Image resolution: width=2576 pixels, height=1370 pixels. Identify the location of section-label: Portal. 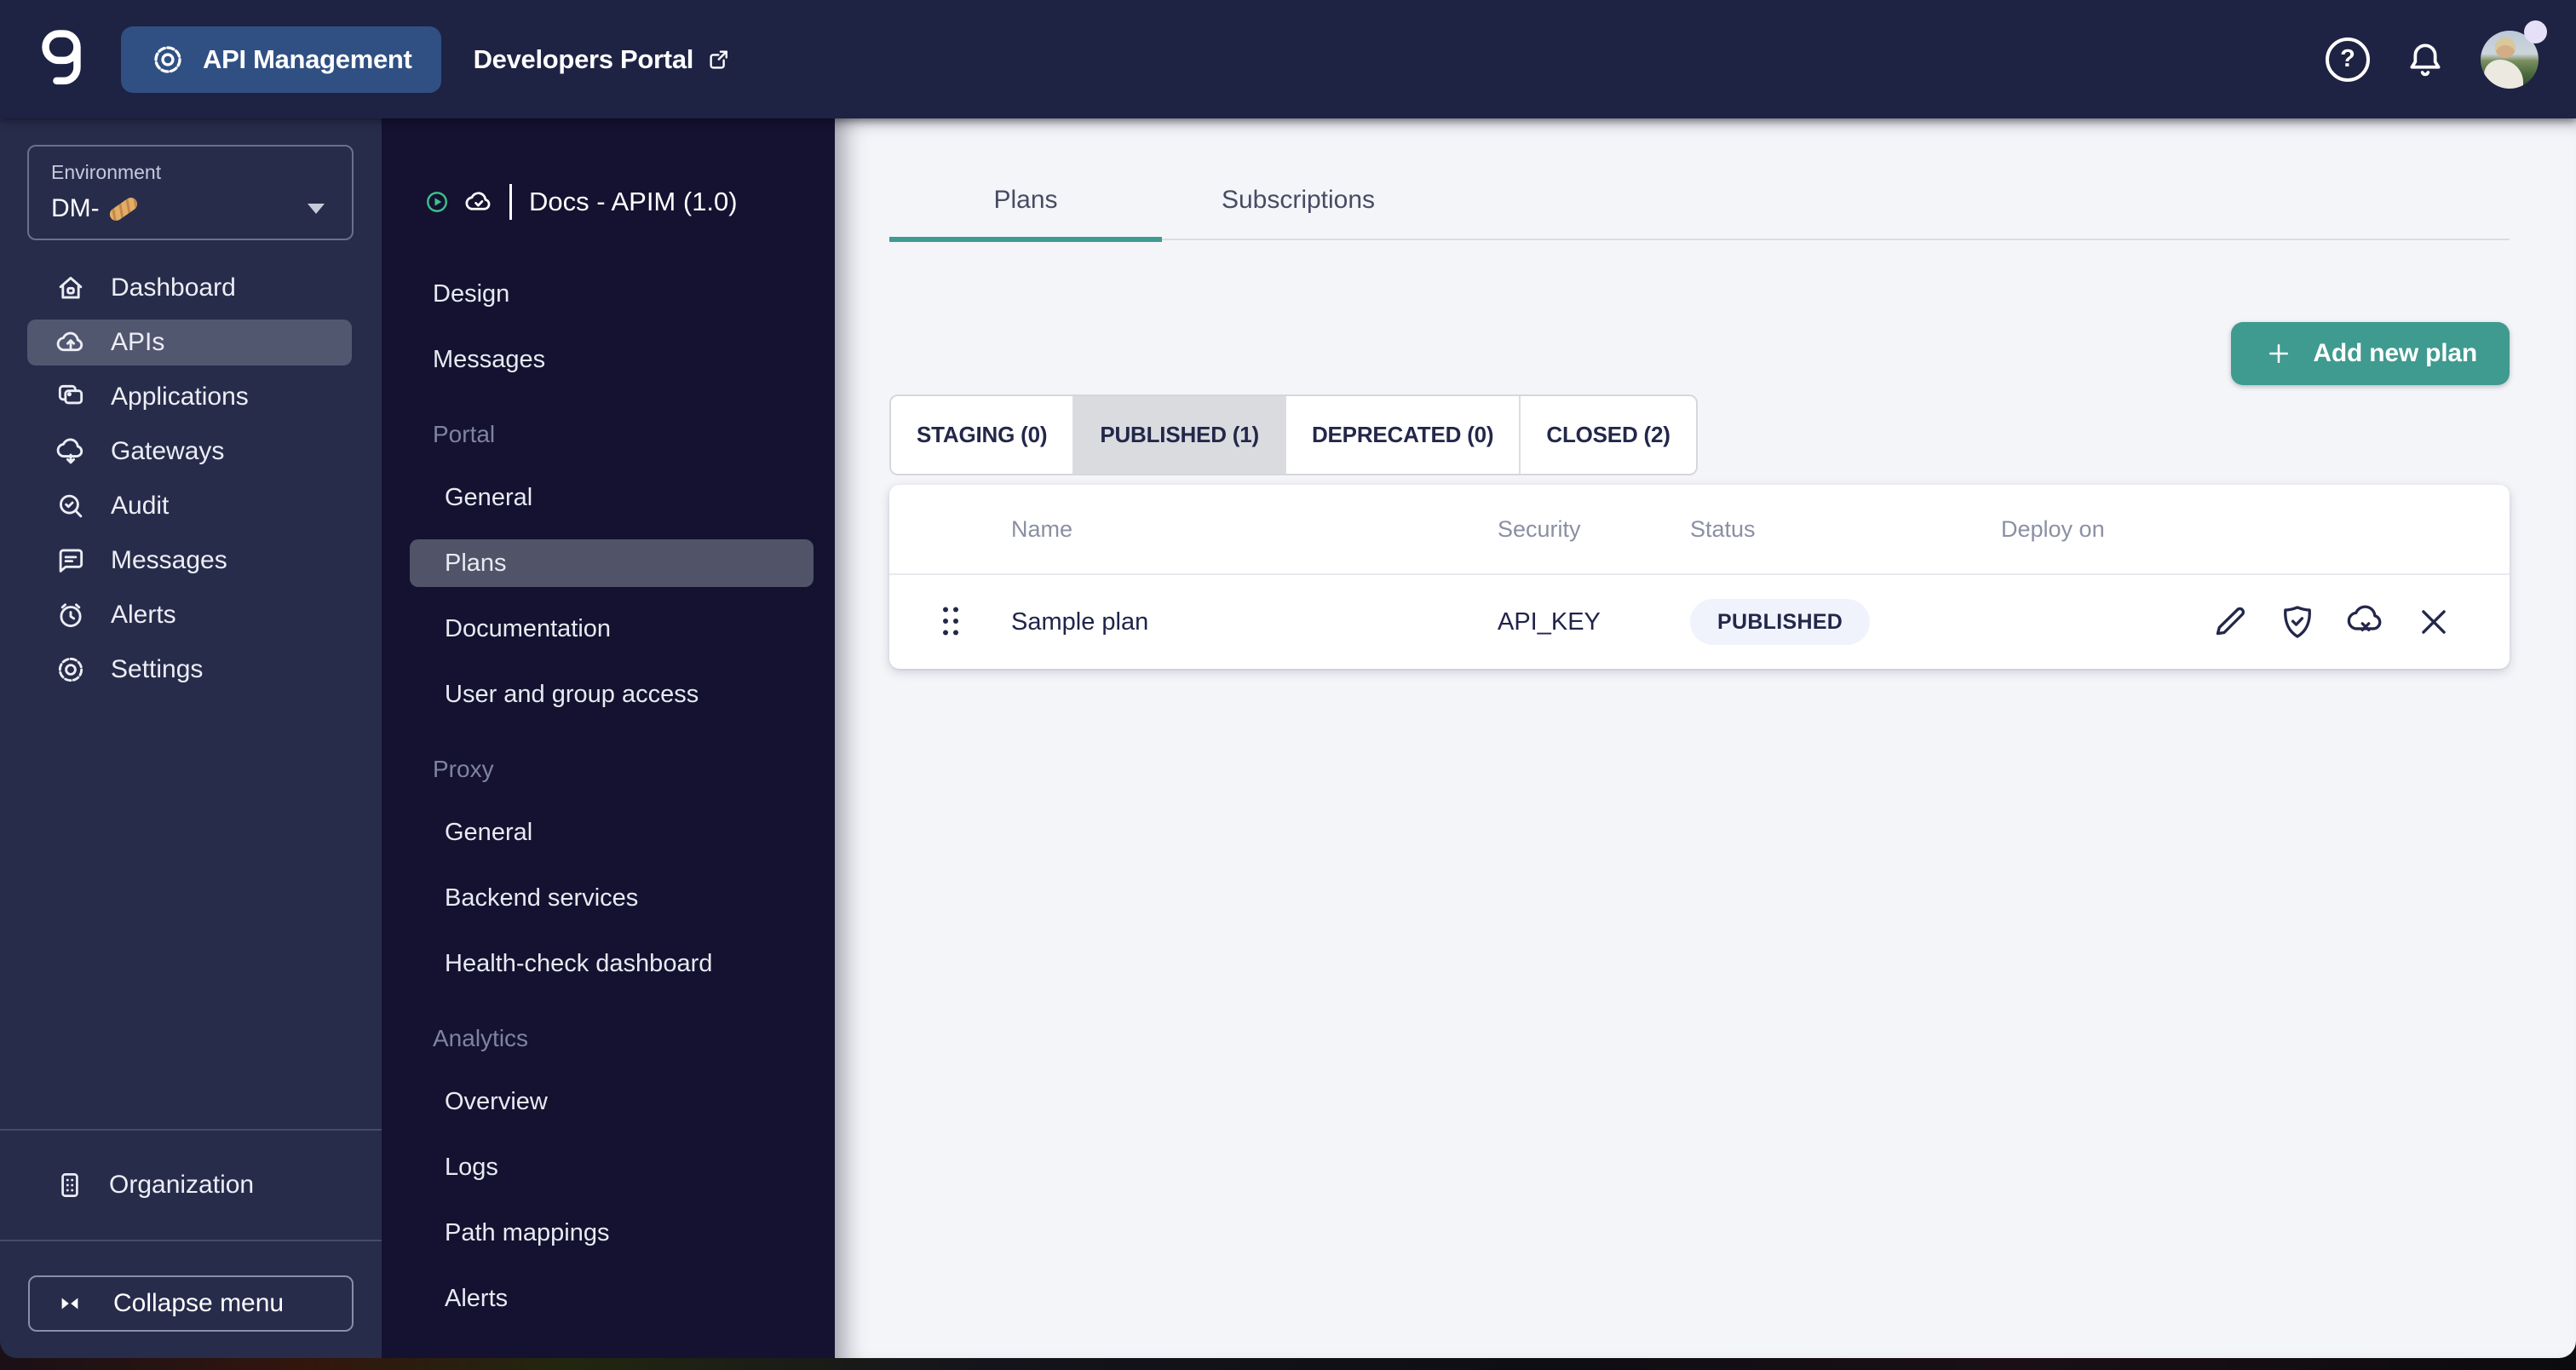
(465, 434).